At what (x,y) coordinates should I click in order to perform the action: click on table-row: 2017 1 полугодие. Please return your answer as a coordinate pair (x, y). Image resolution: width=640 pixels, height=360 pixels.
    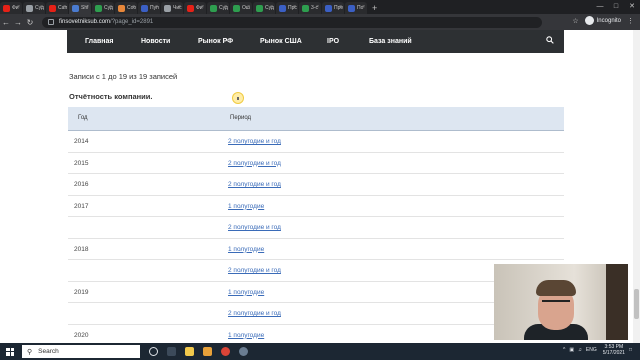
    Looking at the image, I should click on (316, 206).